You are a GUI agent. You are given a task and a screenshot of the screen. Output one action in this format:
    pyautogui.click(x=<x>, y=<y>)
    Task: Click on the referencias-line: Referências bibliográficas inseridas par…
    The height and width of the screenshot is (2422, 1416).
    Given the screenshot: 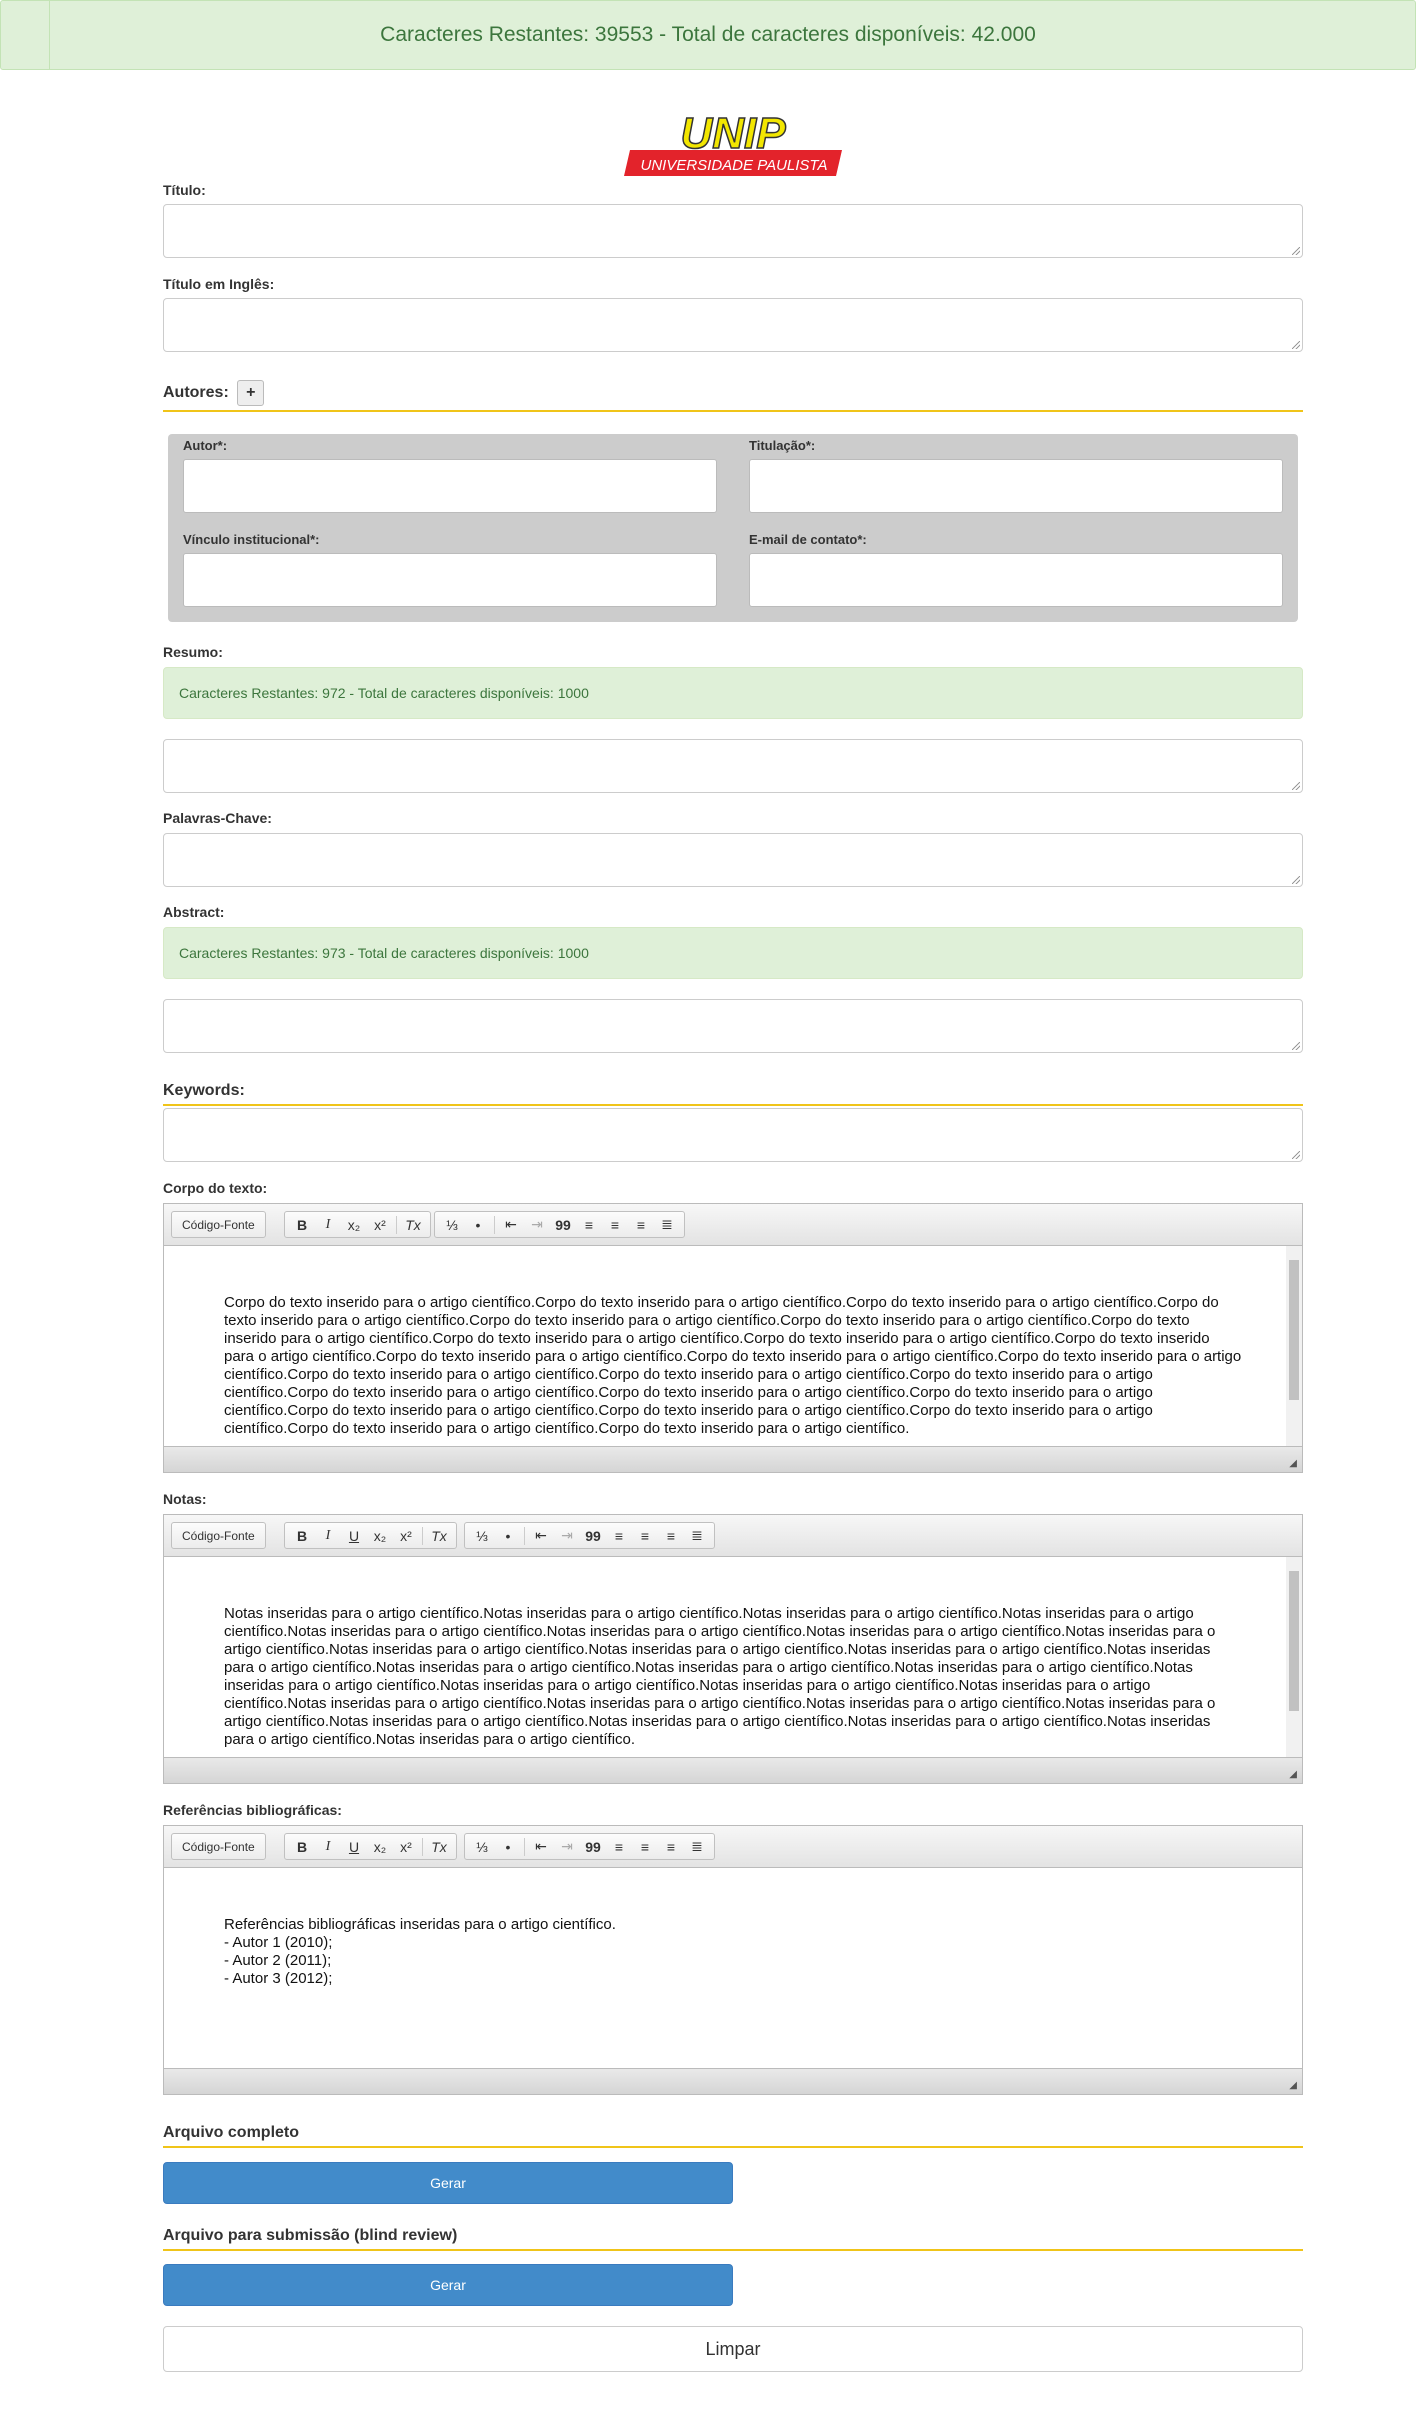 What is the action you would take?
    pyautogui.click(x=420, y=1924)
    